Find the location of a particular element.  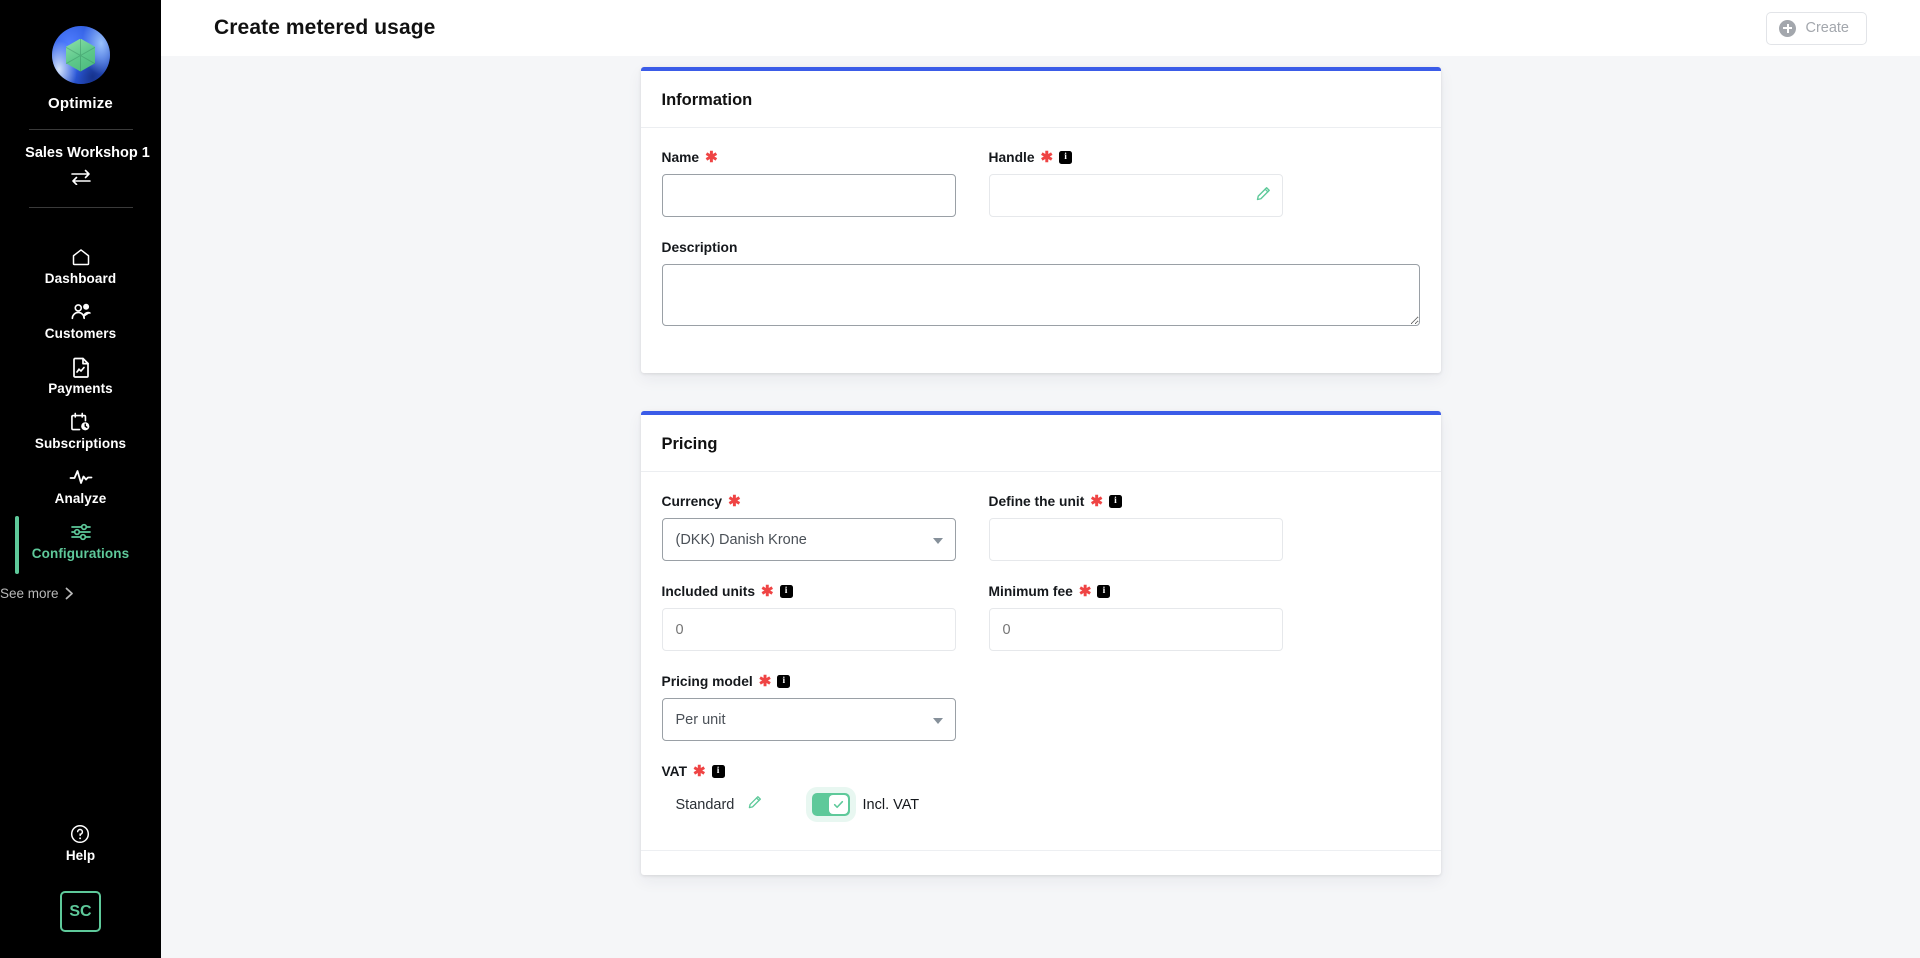

sidebar-item-label: Subscriptions is located at coordinates (80, 443).